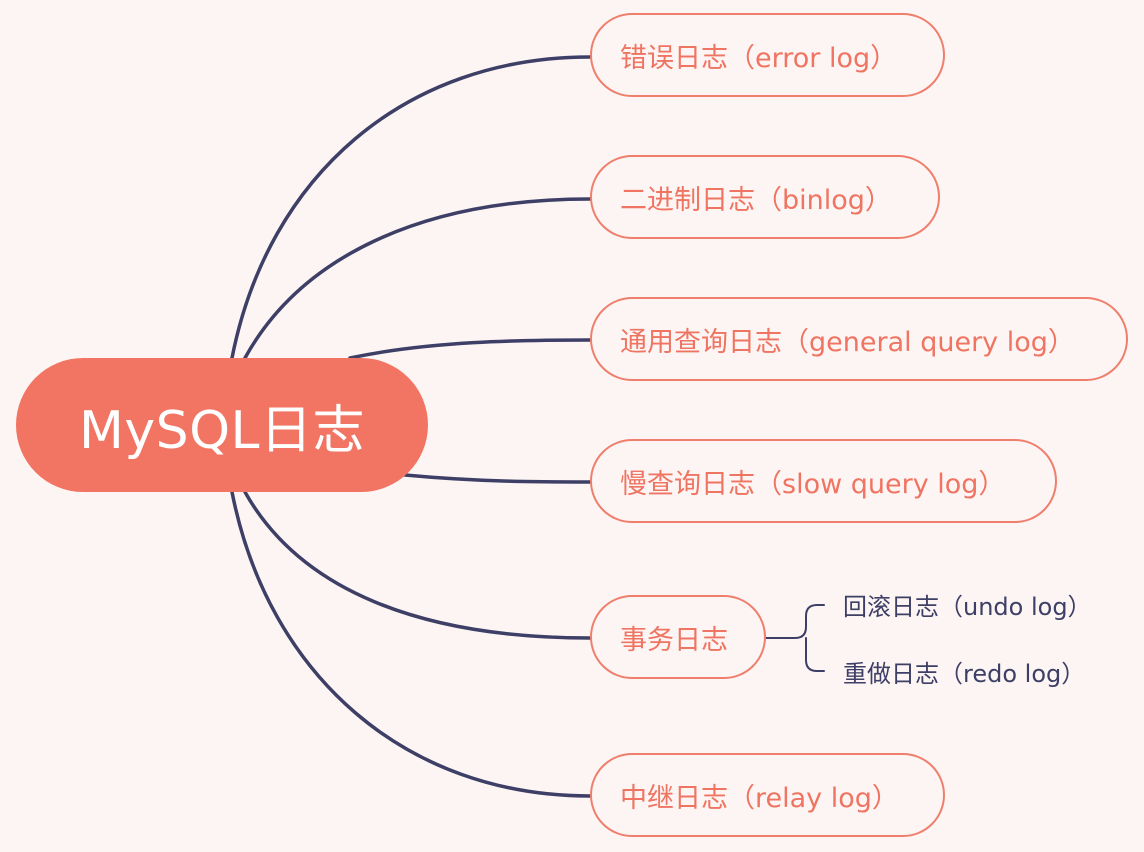 This screenshot has width=1144, height=852. What do you see at coordinates (417, 278) in the screenshot?
I see `connector-binlog` at bounding box center [417, 278].